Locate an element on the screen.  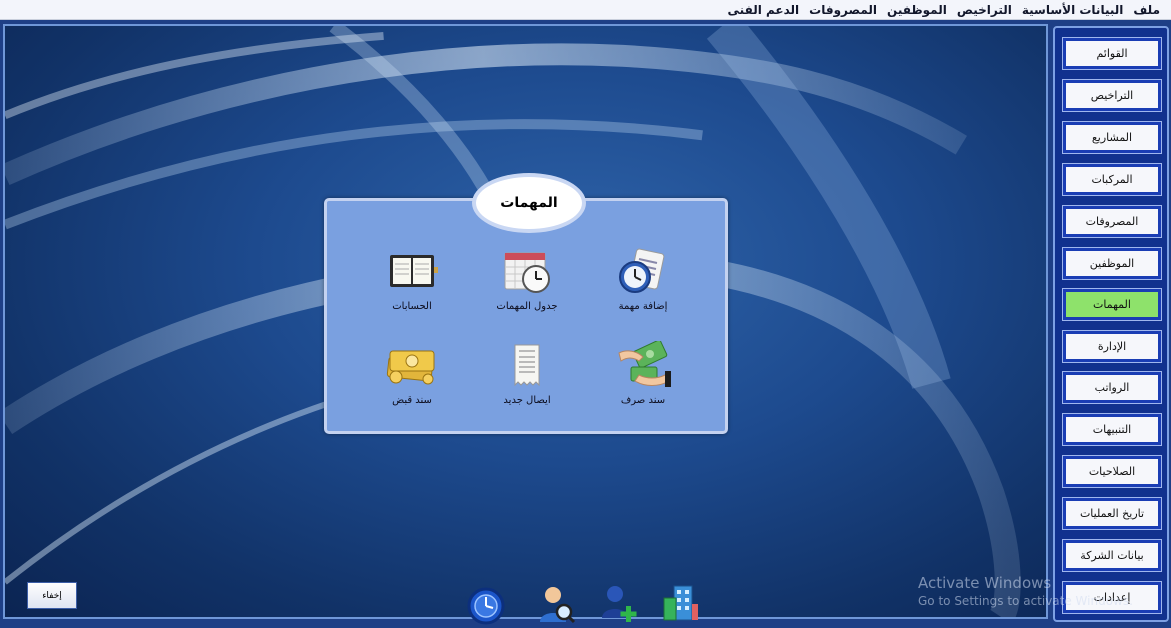
sidebar-item-company-data: بيانات الشركة is located at coordinates (1112, 555).